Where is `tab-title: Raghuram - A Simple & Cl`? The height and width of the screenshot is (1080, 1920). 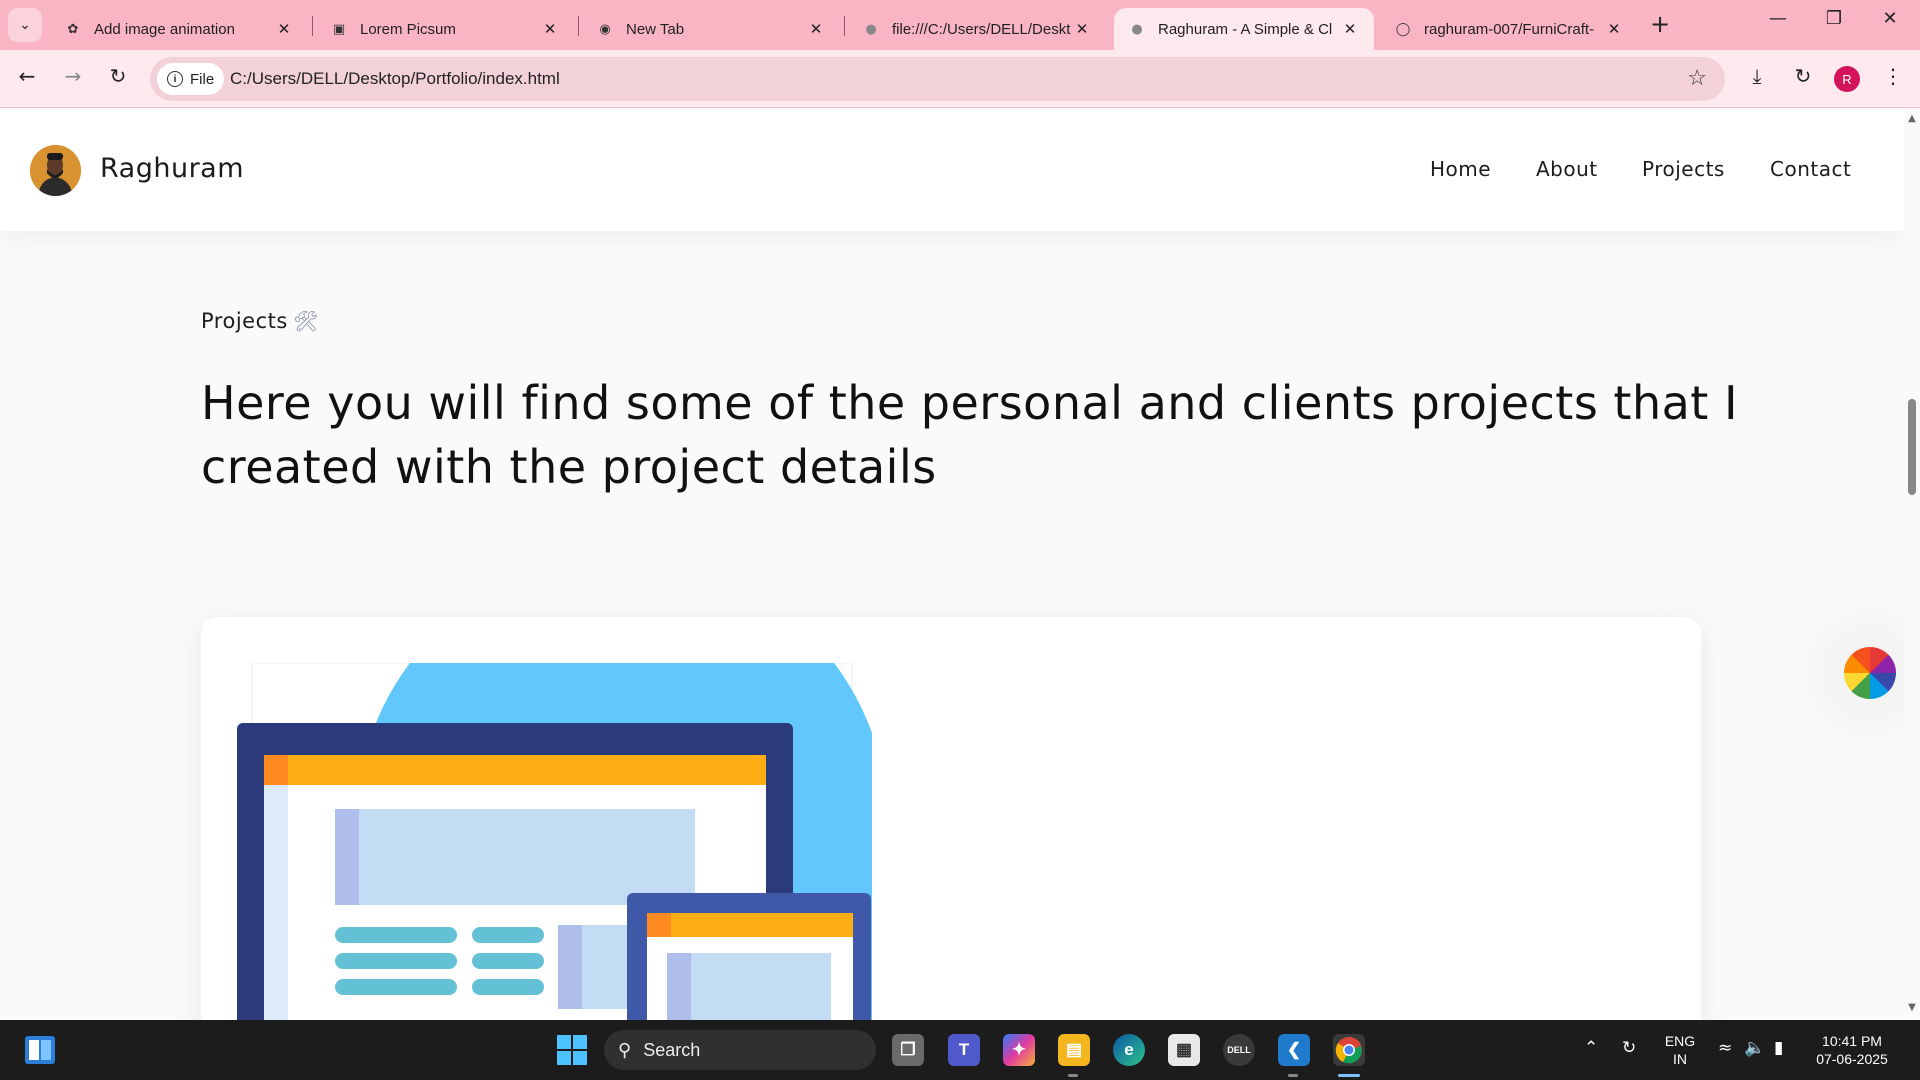
tab-title: Raghuram - A Simple & Cl is located at coordinates (1245, 29).